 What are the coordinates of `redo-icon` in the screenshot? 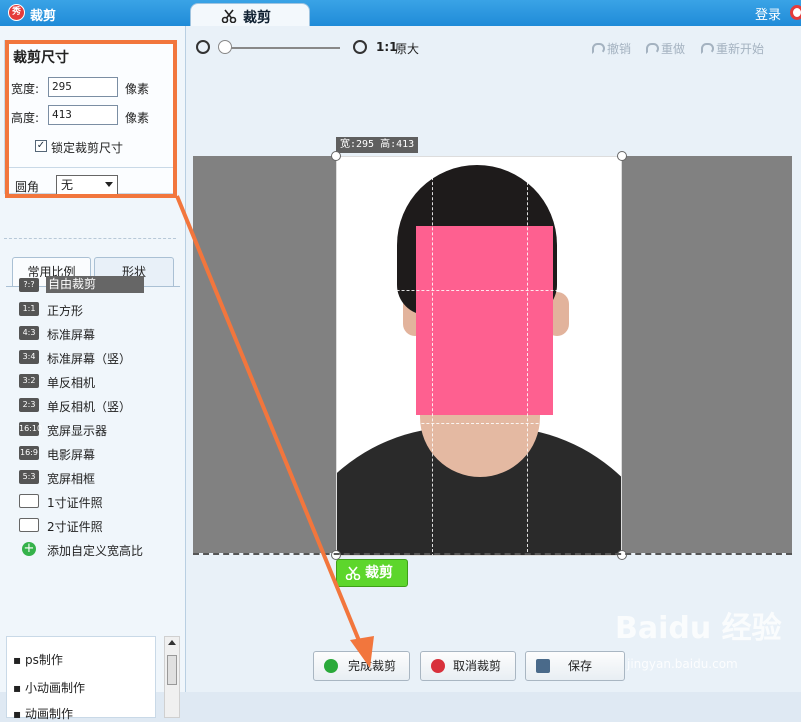 It's located at (652, 48).